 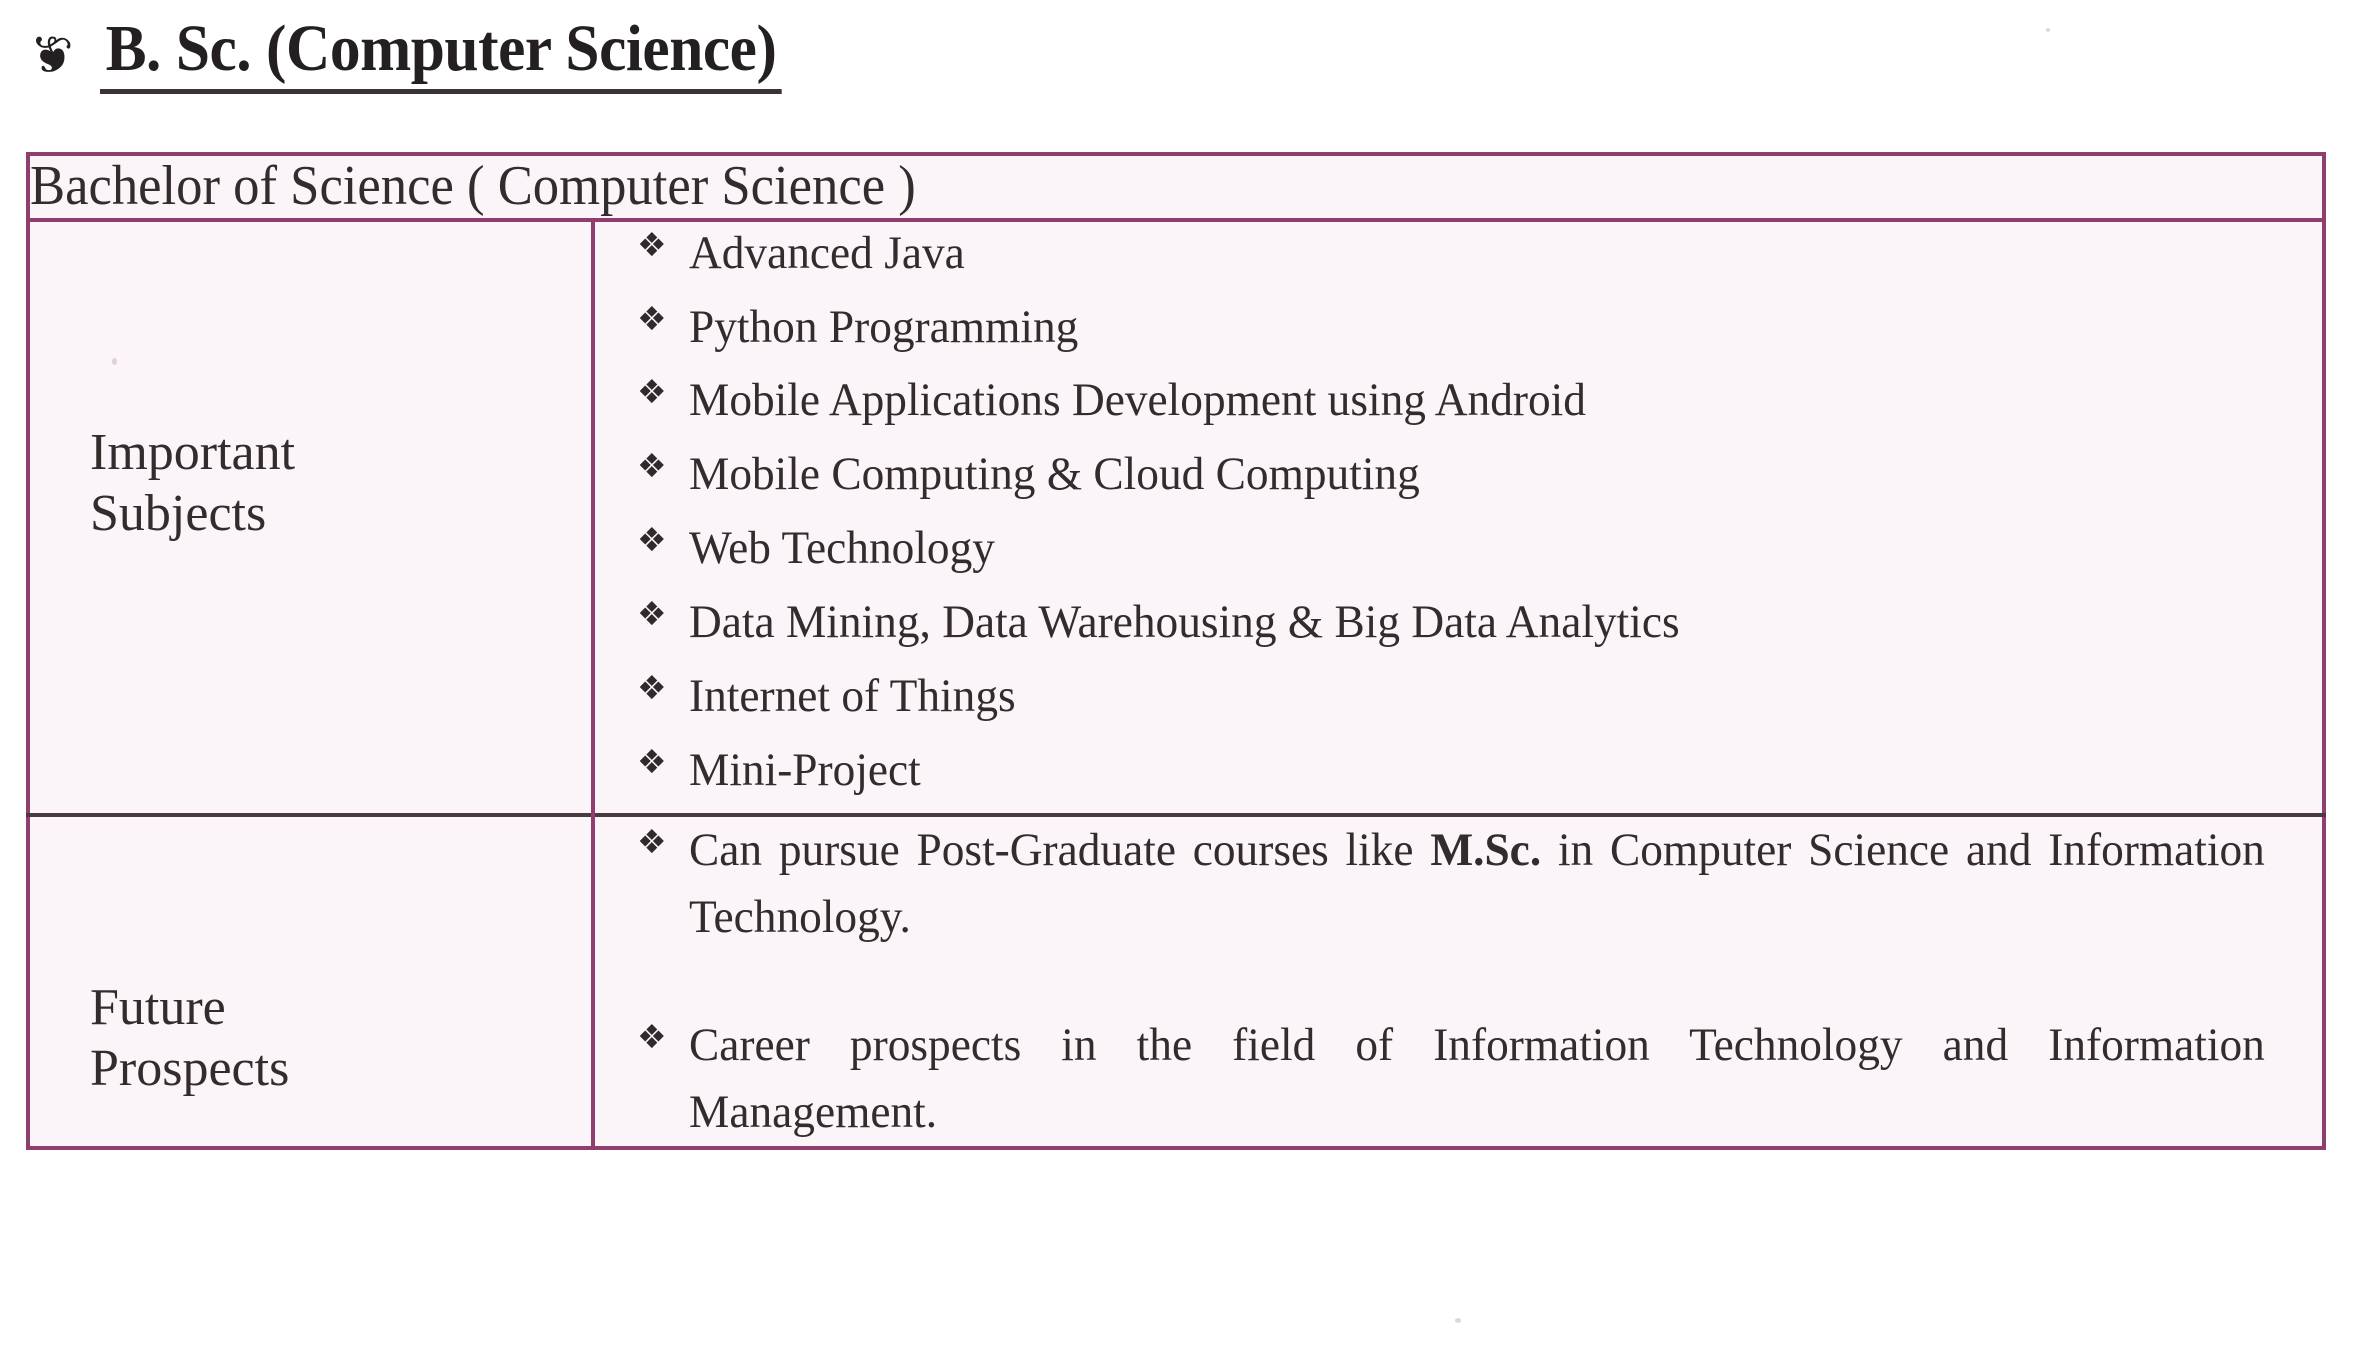 I want to click on list-item: ❖ Mini-Project, so click(x=1458, y=771).